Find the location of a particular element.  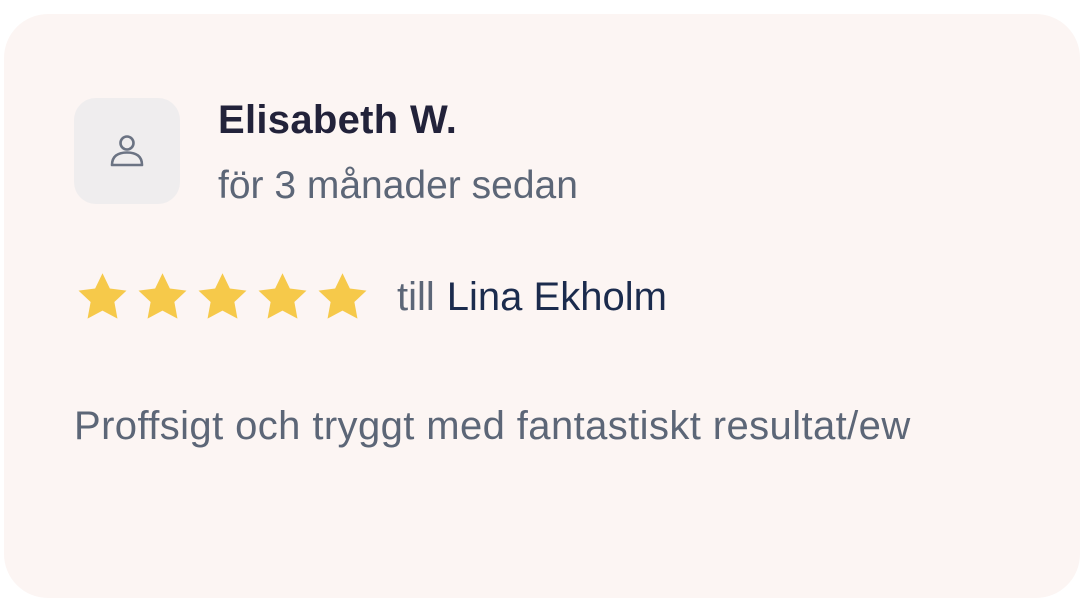

user-icon is located at coordinates (127, 151).